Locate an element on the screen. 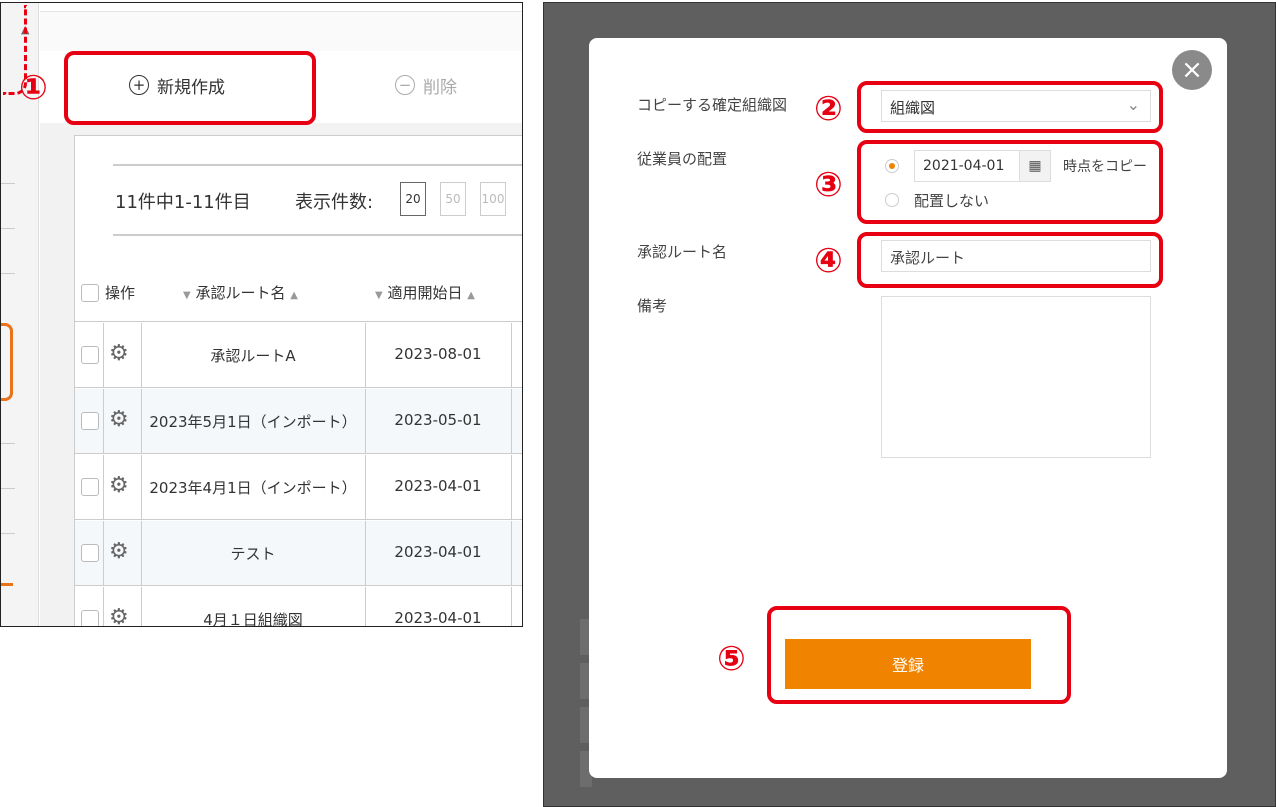 The height and width of the screenshot is (807, 1276). table-header: 操作 ▼ 承認ルート名 ▲ ▼ 適用開始日 ▲ is located at coordinates (298, 293).